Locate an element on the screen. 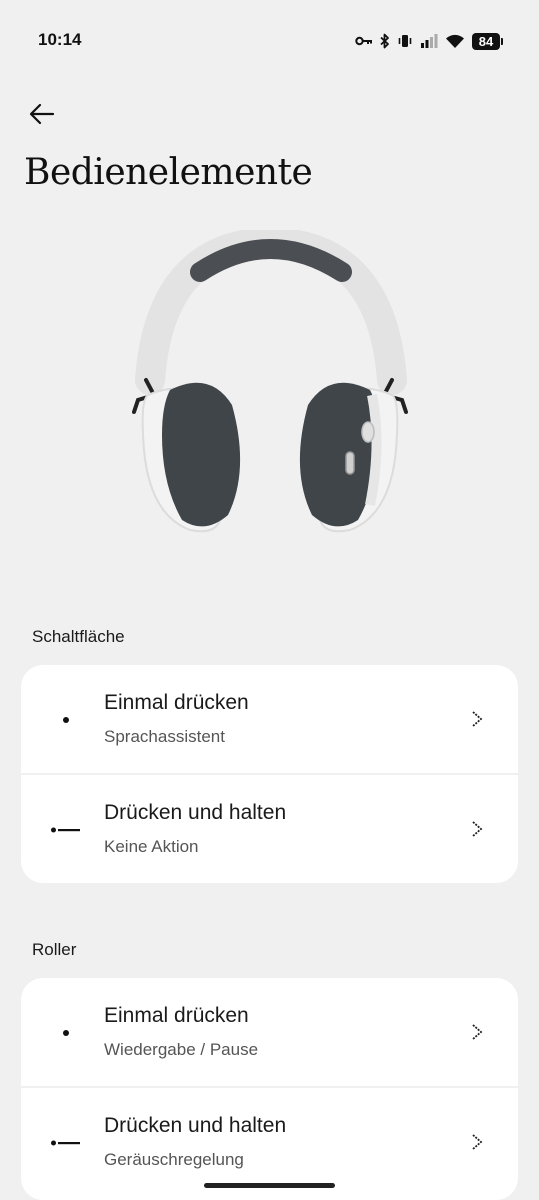  row-button-press-hold: Drücken und halten Keine Aktion is located at coordinates (269, 828).